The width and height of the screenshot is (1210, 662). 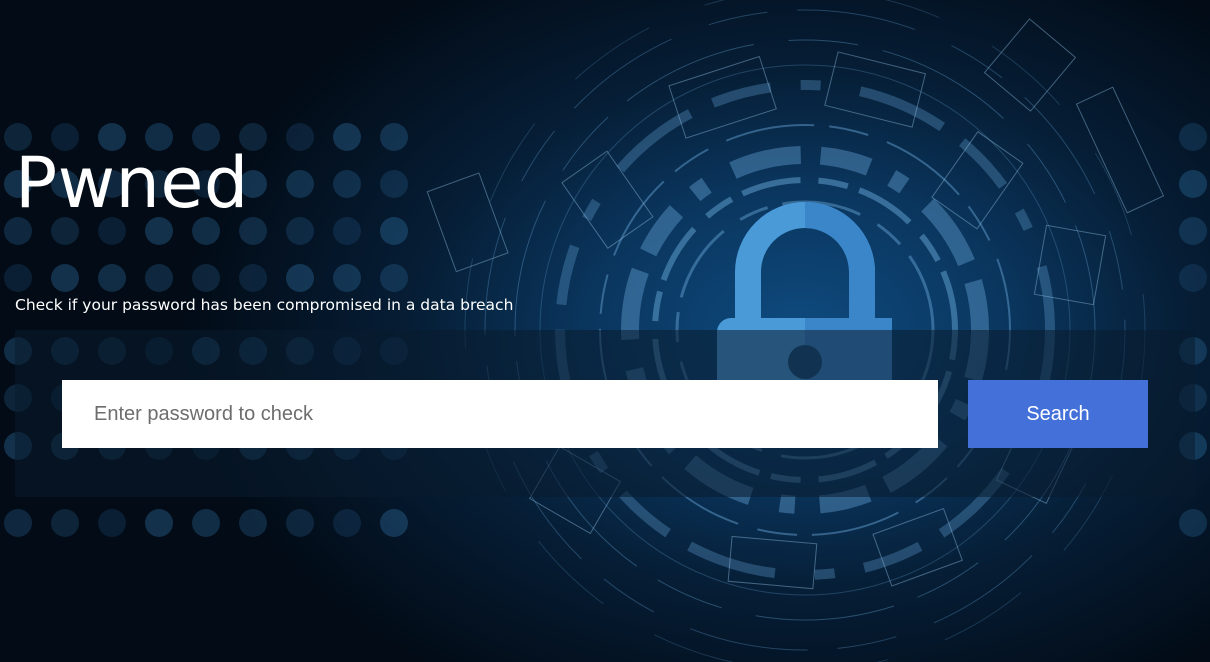 I want to click on search-button: Search, so click(x=1058, y=414).